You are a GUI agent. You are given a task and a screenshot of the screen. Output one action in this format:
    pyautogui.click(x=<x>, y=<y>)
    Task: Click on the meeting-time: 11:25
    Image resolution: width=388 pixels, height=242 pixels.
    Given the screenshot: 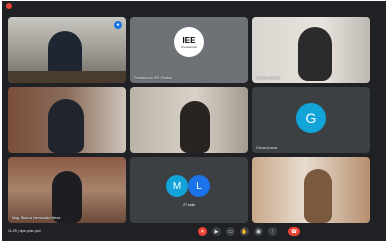 What is the action you would take?
    pyautogui.click(x=12, y=231)
    